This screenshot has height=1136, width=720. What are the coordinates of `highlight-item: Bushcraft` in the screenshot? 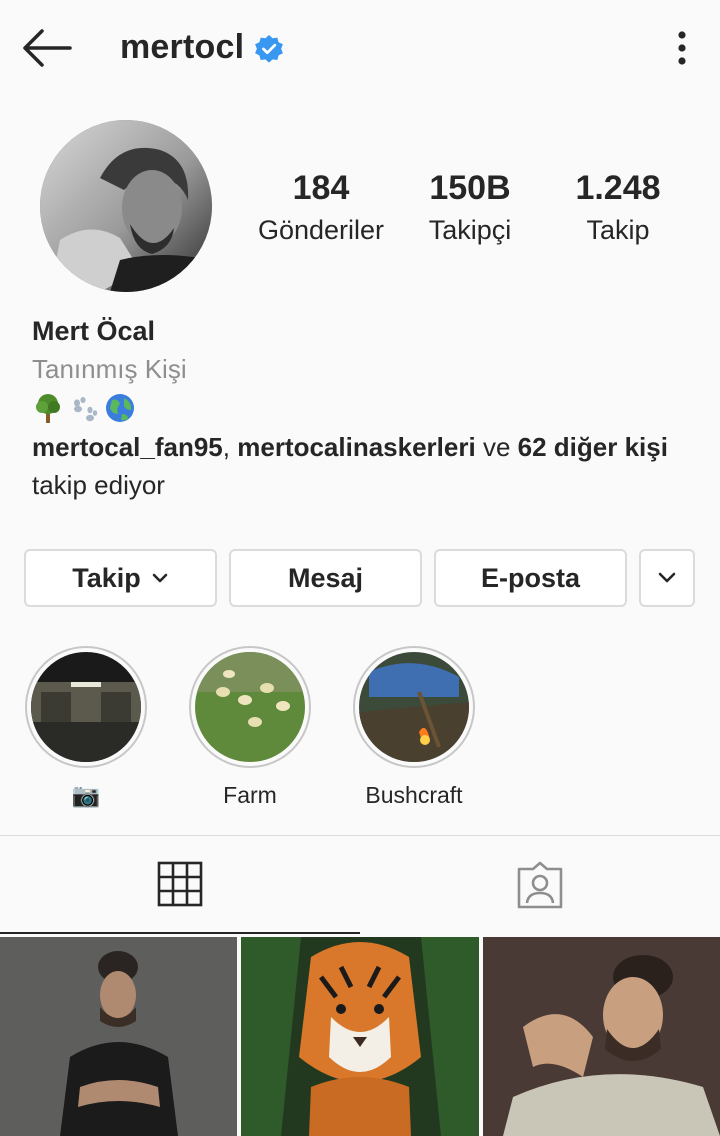 It's located at (414, 728).